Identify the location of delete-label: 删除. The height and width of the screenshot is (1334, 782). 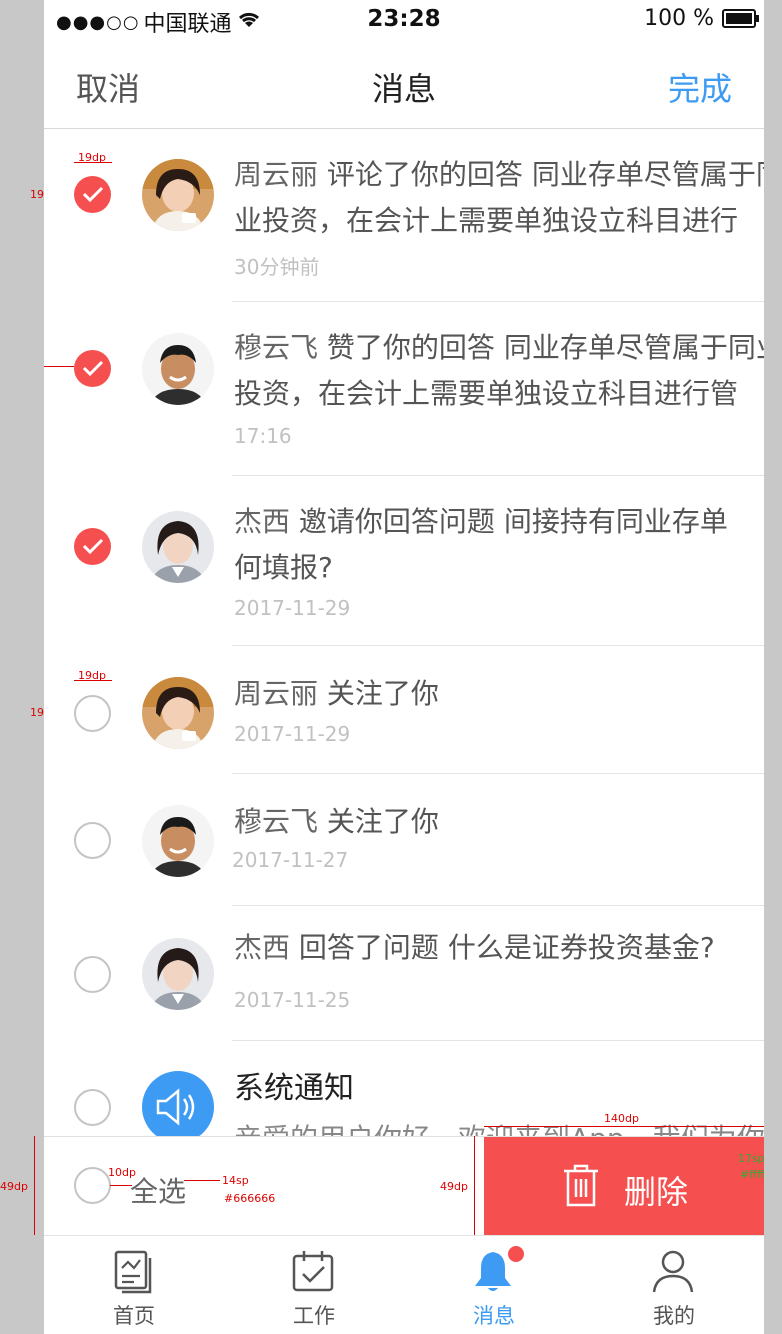
(656, 1192).